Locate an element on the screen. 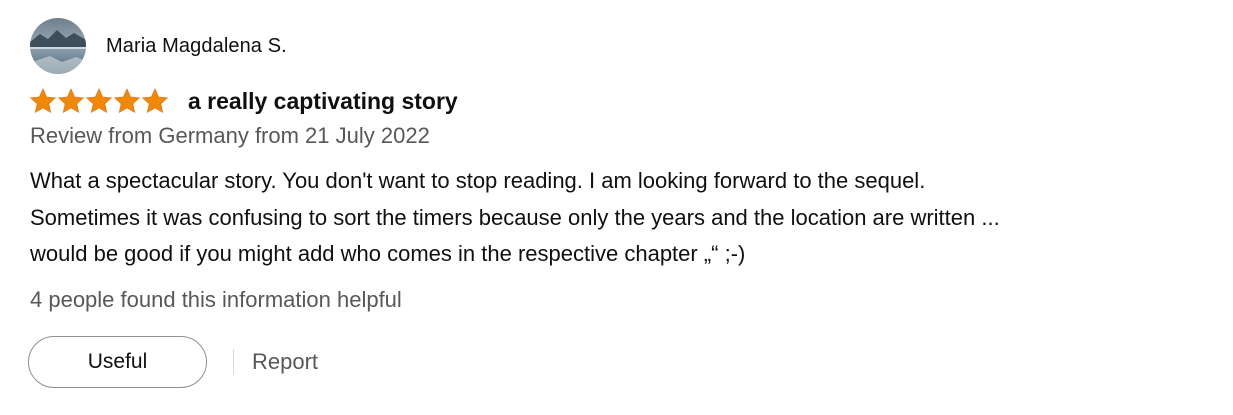 This screenshot has width=1233, height=415. reviewer-profile: Maria Magdalena S. is located at coordinates (158, 46).